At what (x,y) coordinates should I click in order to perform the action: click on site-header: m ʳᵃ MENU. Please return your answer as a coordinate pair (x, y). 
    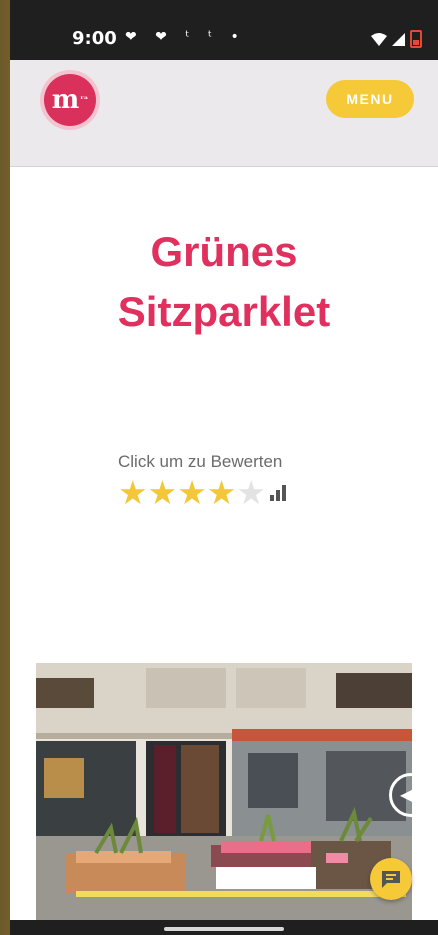
    Looking at the image, I should click on (224, 113).